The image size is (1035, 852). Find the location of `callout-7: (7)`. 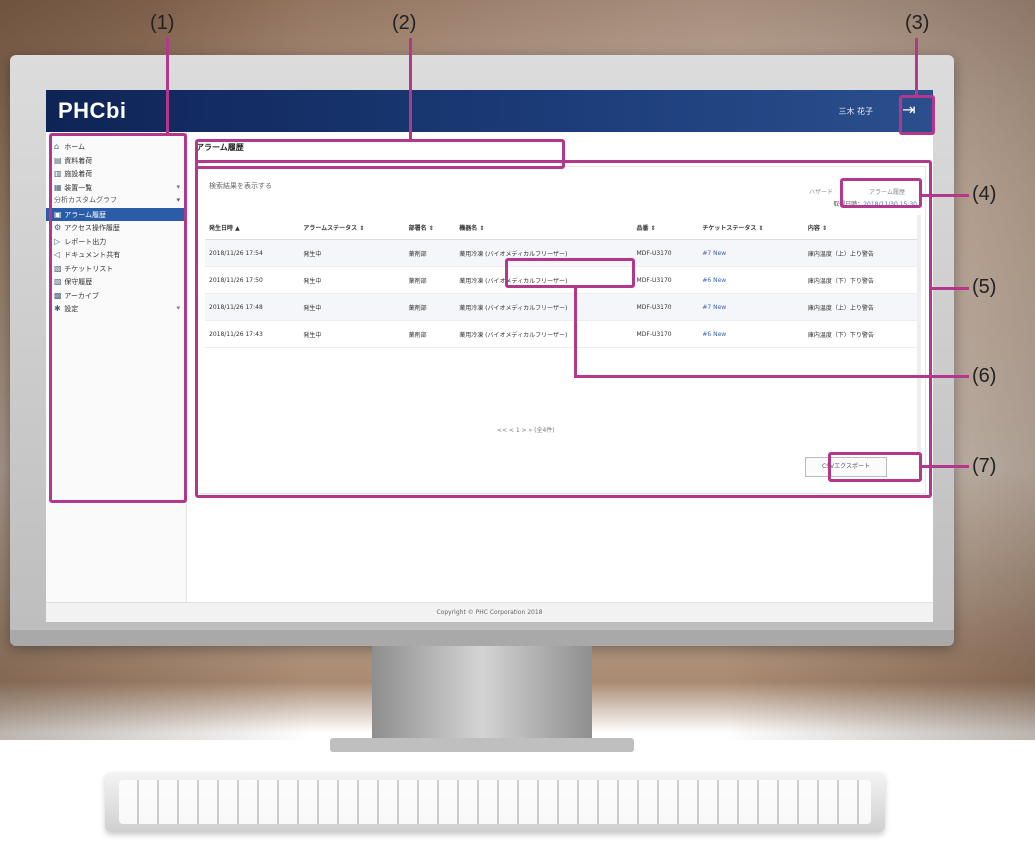

callout-7: (7) is located at coordinates (984, 466).